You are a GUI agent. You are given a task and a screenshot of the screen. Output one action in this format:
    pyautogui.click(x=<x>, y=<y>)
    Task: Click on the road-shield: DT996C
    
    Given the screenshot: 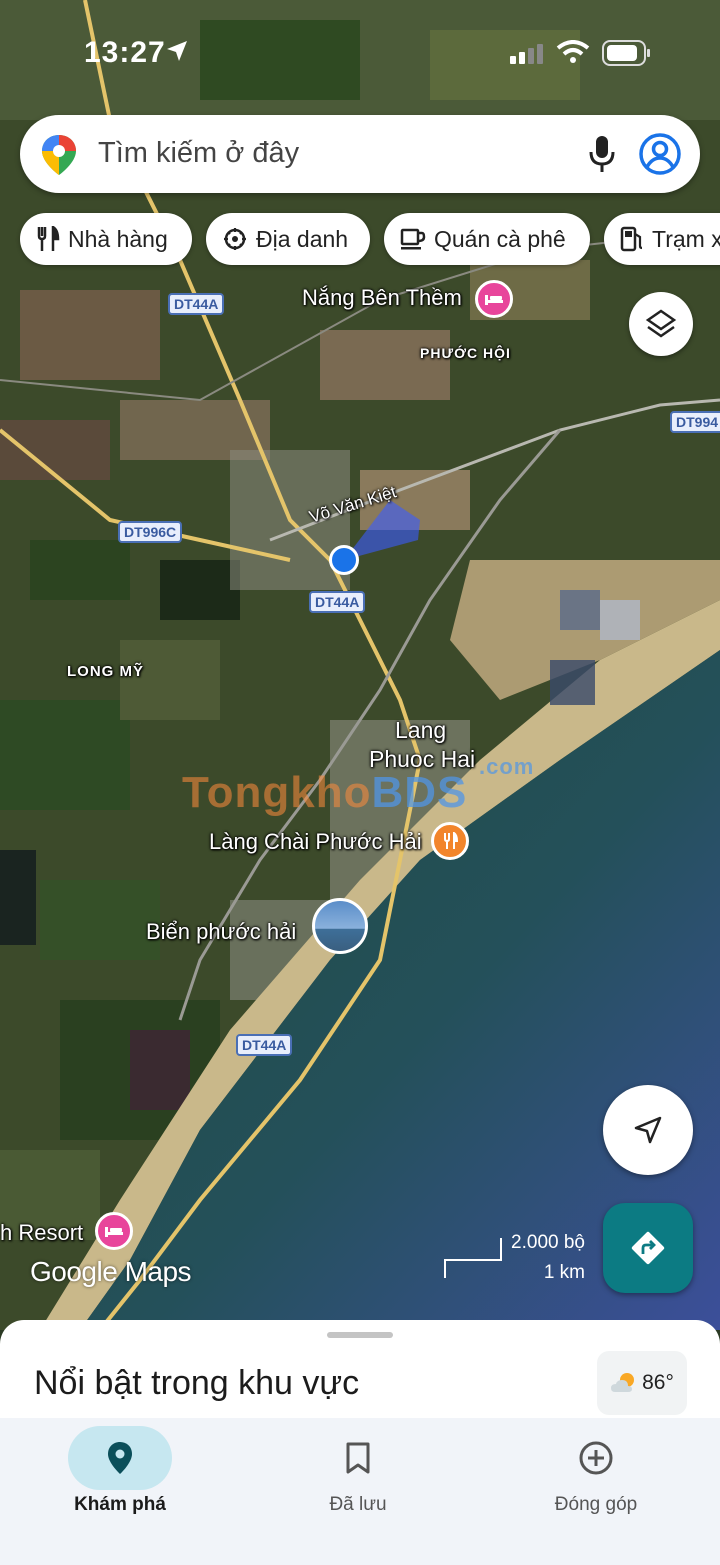 What is the action you would take?
    pyautogui.click(x=150, y=532)
    